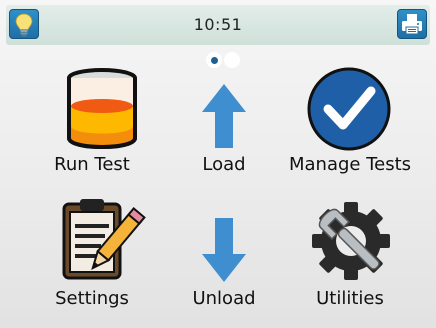 The height and width of the screenshot is (328, 436). I want to click on clock-time: 10:51, so click(218, 24).